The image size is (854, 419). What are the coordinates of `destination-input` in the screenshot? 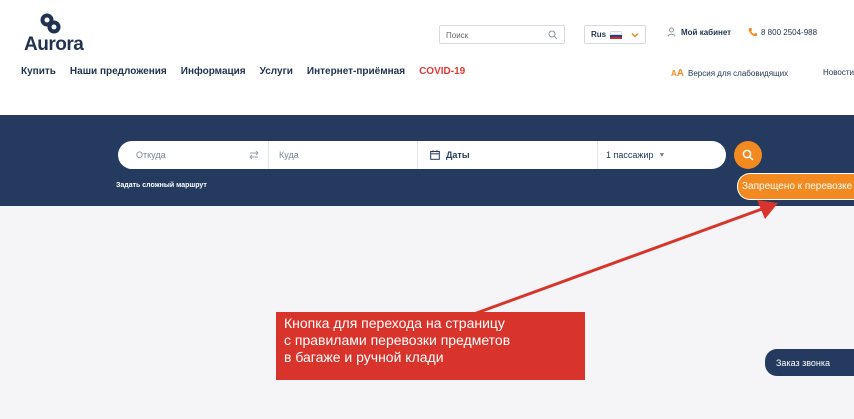 It's located at (348, 155).